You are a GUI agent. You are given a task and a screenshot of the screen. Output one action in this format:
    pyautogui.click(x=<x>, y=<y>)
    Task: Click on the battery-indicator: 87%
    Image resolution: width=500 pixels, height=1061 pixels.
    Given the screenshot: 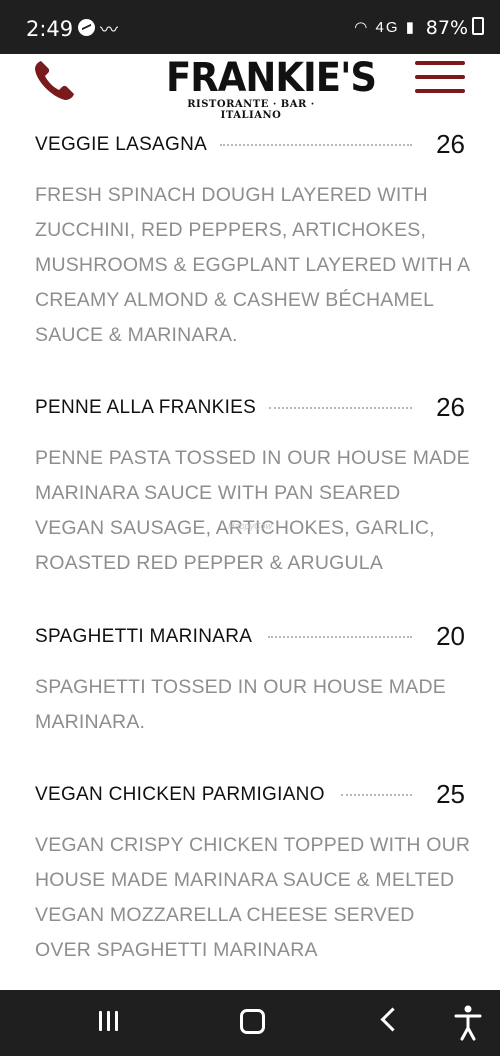 What is the action you would take?
    pyautogui.click(x=455, y=28)
    